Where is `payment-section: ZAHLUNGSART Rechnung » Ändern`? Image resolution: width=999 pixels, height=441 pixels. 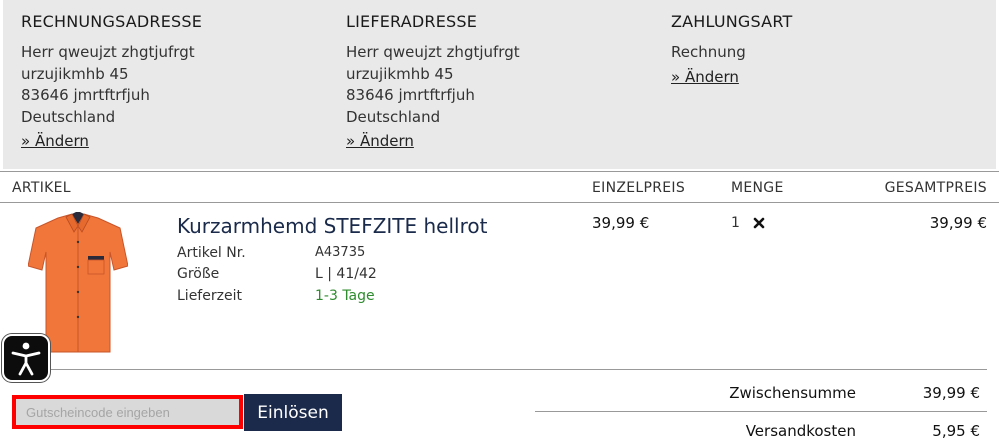 payment-section: ZAHLUNGSART Rechnung » Ändern is located at coordinates (731, 49).